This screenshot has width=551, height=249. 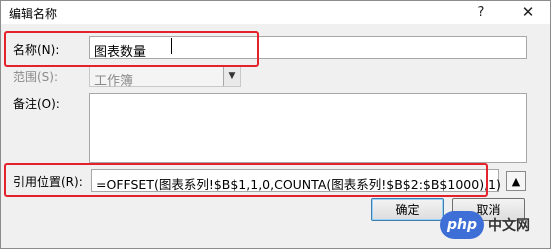 I want to click on name-input-value: 图表数量, so click(x=120, y=52).